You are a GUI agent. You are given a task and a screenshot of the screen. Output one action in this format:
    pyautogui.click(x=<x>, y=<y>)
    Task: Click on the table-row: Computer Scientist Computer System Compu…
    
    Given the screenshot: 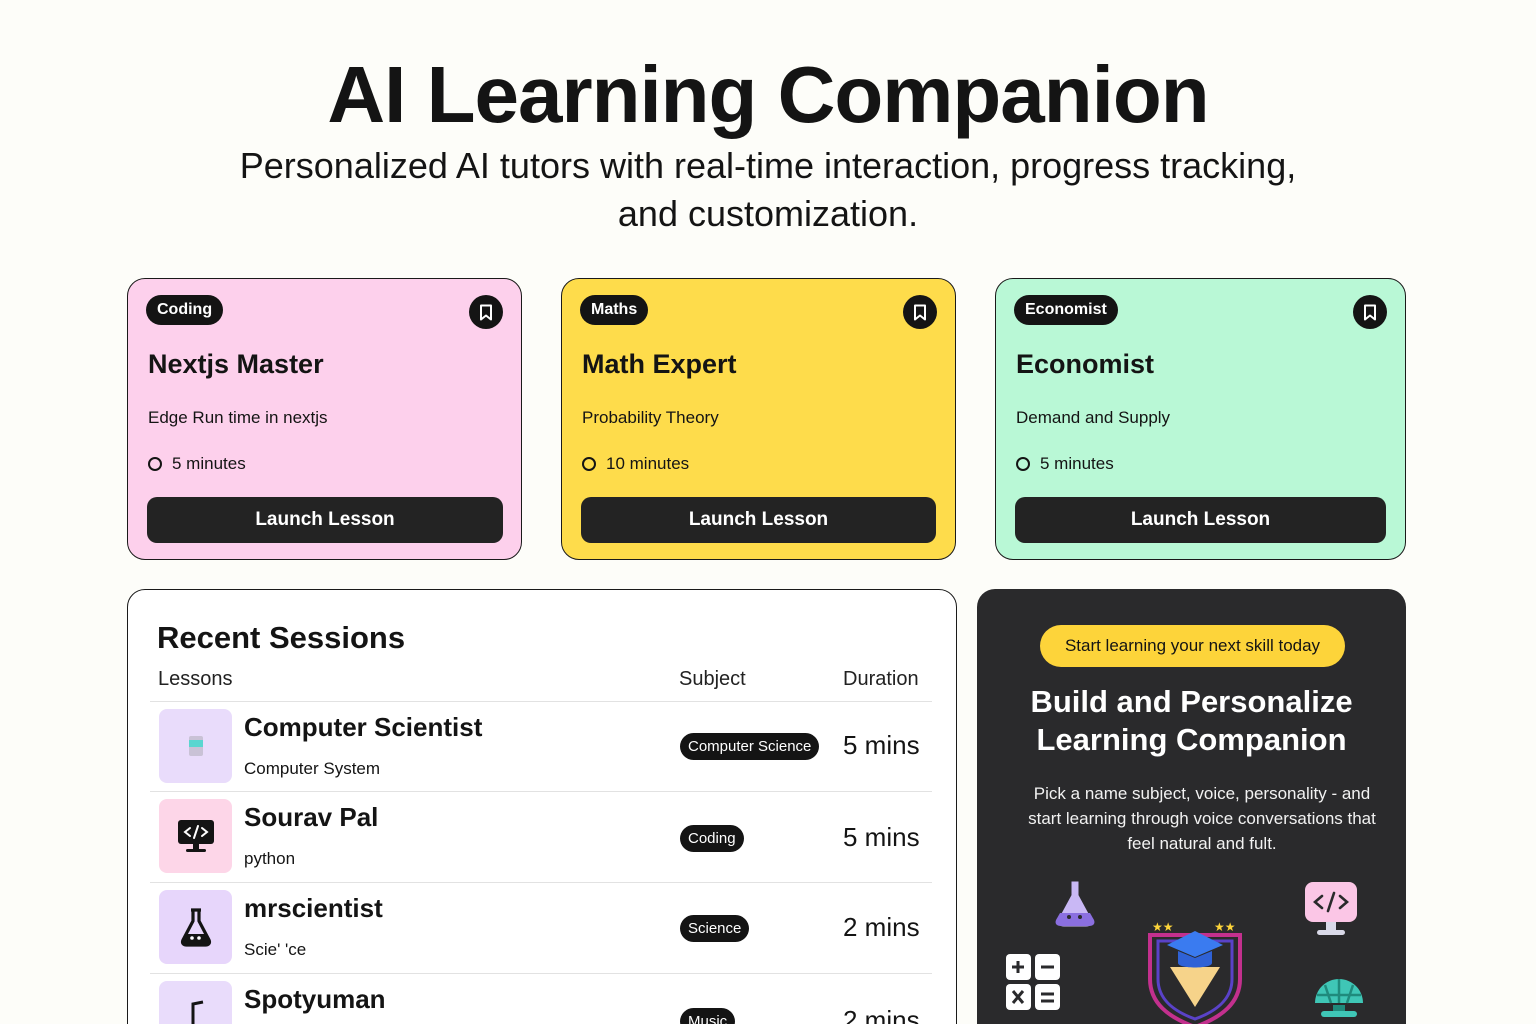 What is the action you would take?
    pyautogui.click(x=541, y=746)
    